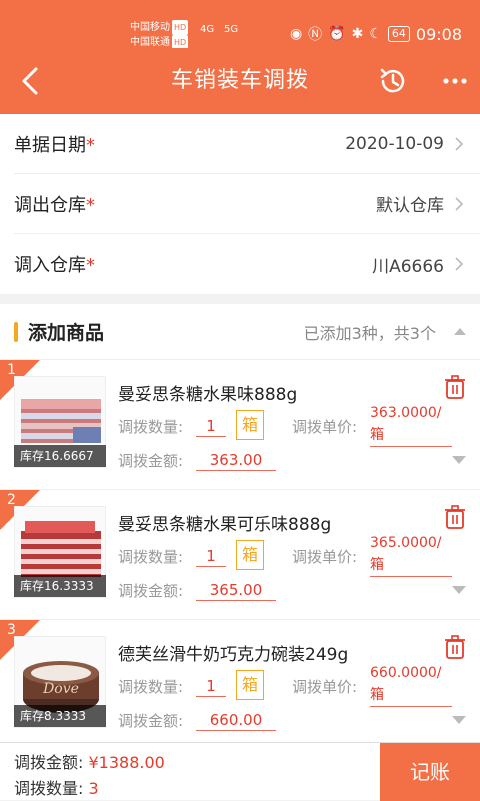  I want to click on target-warehouse-row: 调入仓库* 川A6666, so click(247, 264).